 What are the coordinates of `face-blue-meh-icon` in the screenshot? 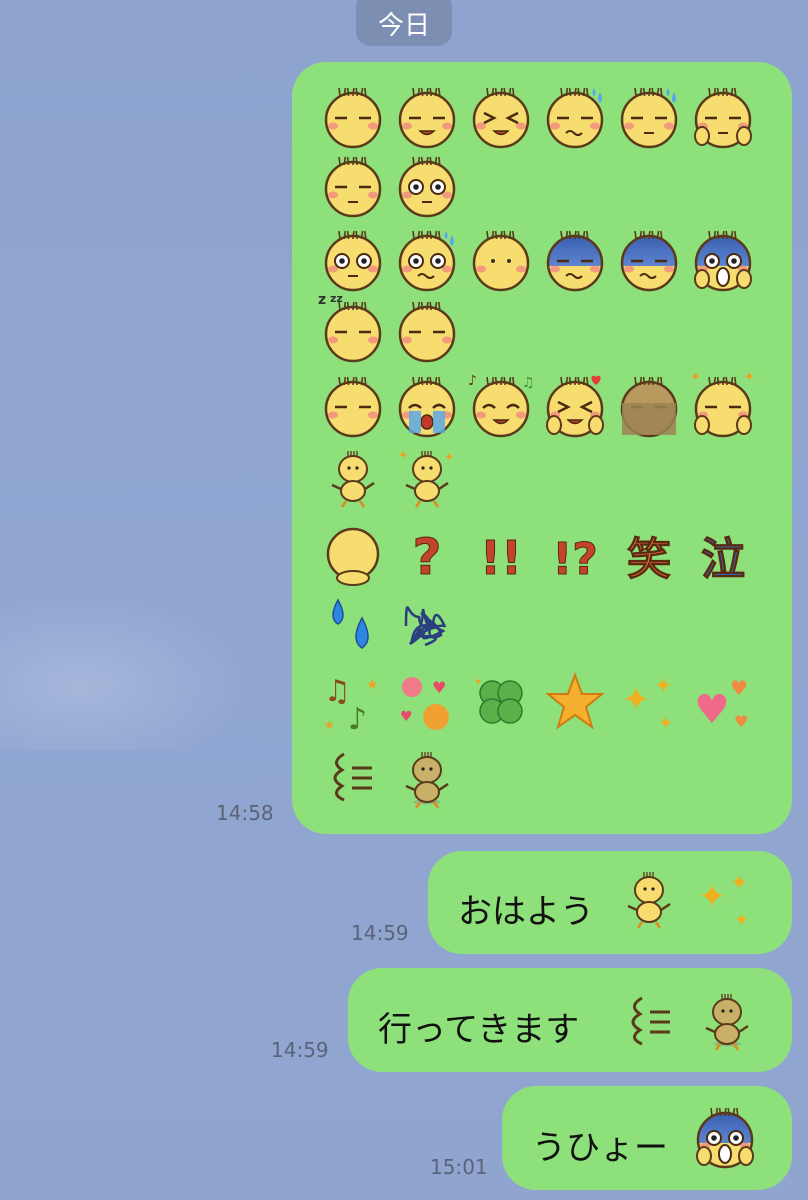 It's located at (649, 260).